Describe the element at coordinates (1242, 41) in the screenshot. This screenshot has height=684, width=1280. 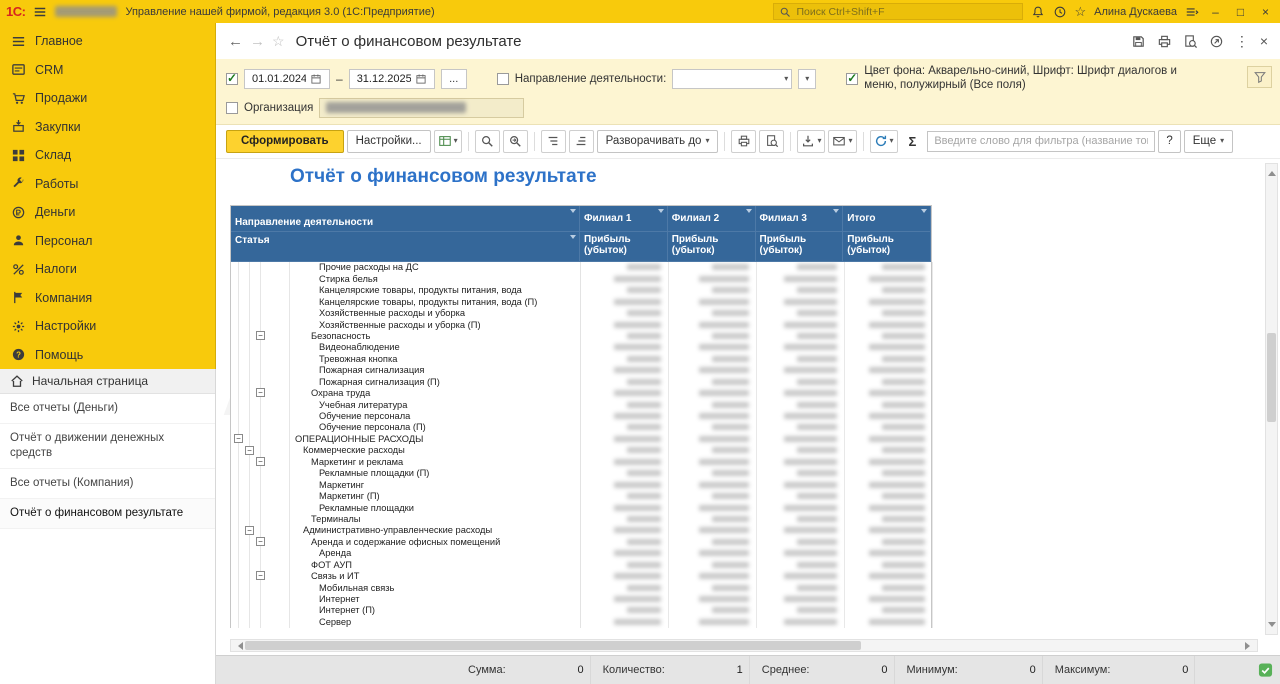
I see `more-menu-icon: ⋮` at that location.